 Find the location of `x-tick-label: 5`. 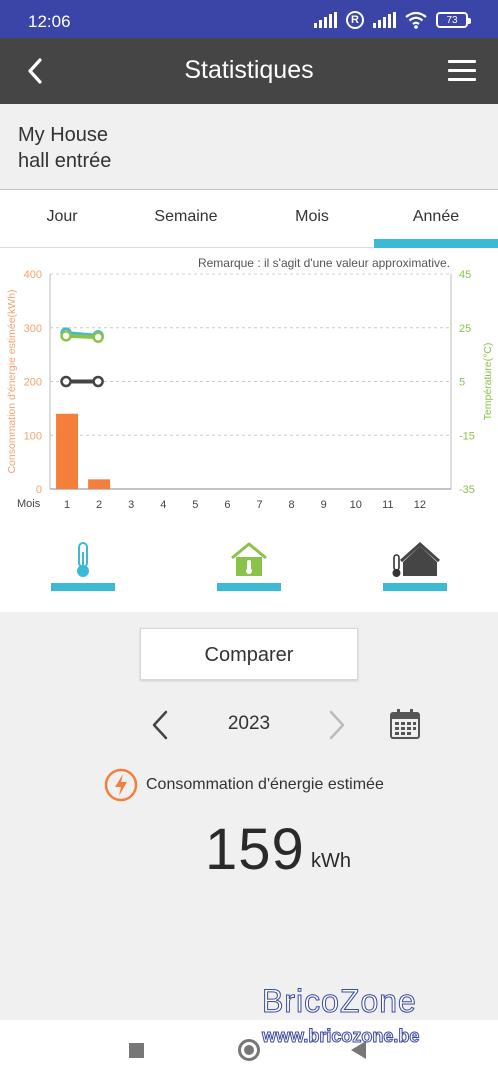

x-tick-label: 5 is located at coordinates (195, 505).